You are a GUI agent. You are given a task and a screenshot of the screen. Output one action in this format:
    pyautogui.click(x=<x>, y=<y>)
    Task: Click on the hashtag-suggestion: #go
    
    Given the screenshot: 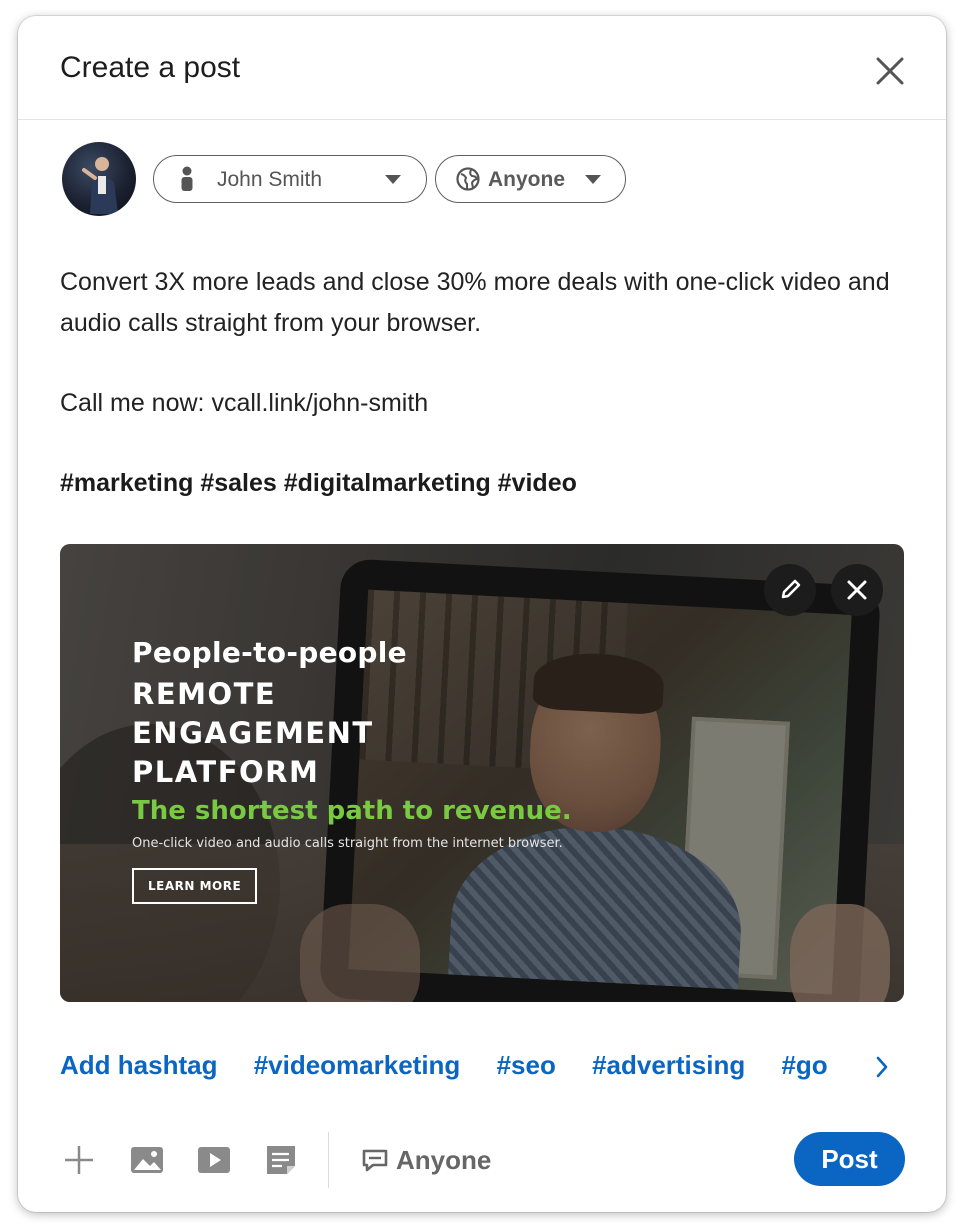 What is the action you would take?
    pyautogui.click(x=804, y=1065)
    